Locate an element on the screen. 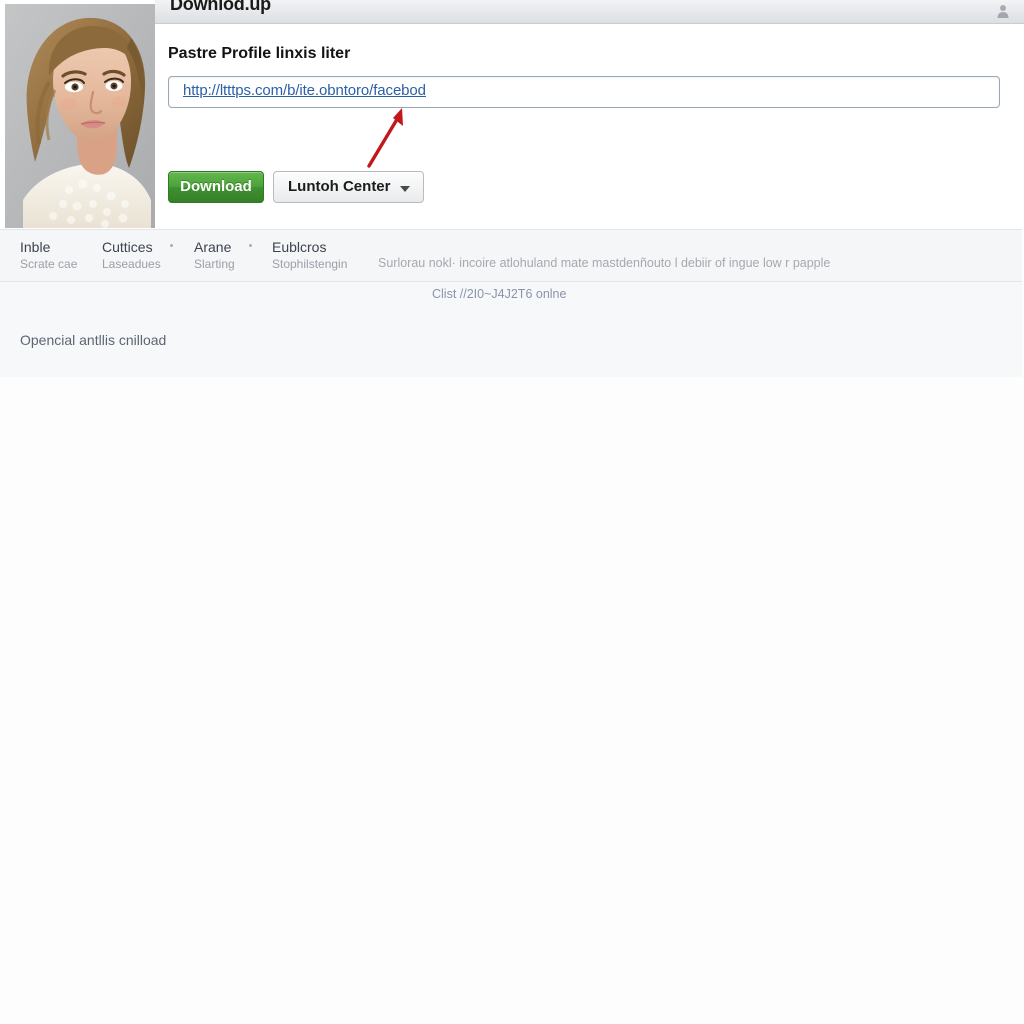  online-status-link: Clist //2I0~J4J2T6 onlne is located at coordinates (499, 294).